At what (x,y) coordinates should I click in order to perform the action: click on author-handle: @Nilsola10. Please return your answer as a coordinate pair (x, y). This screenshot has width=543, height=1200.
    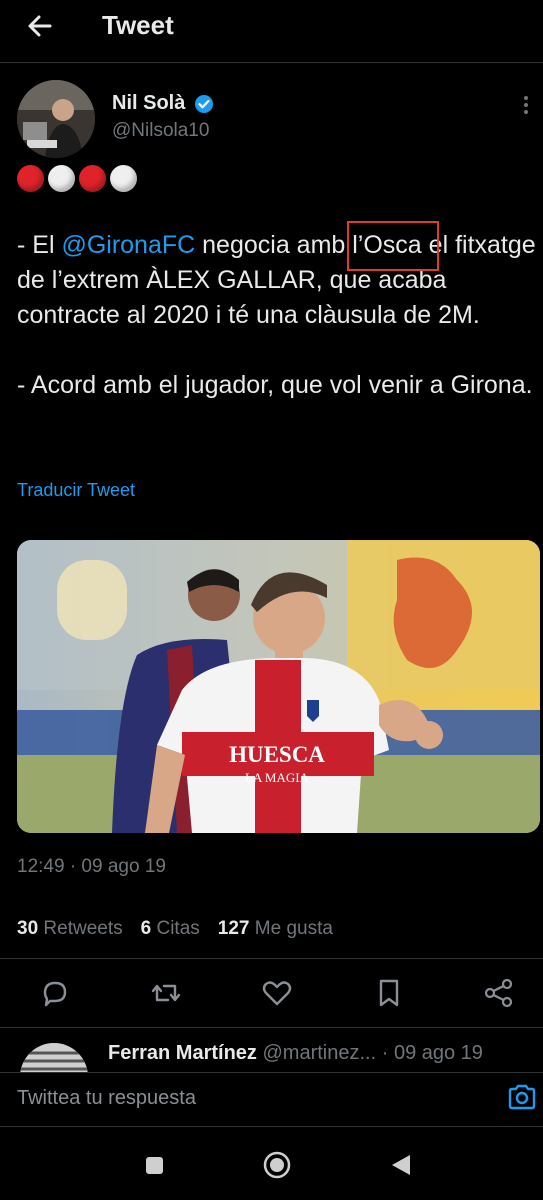
    Looking at the image, I should click on (160, 131).